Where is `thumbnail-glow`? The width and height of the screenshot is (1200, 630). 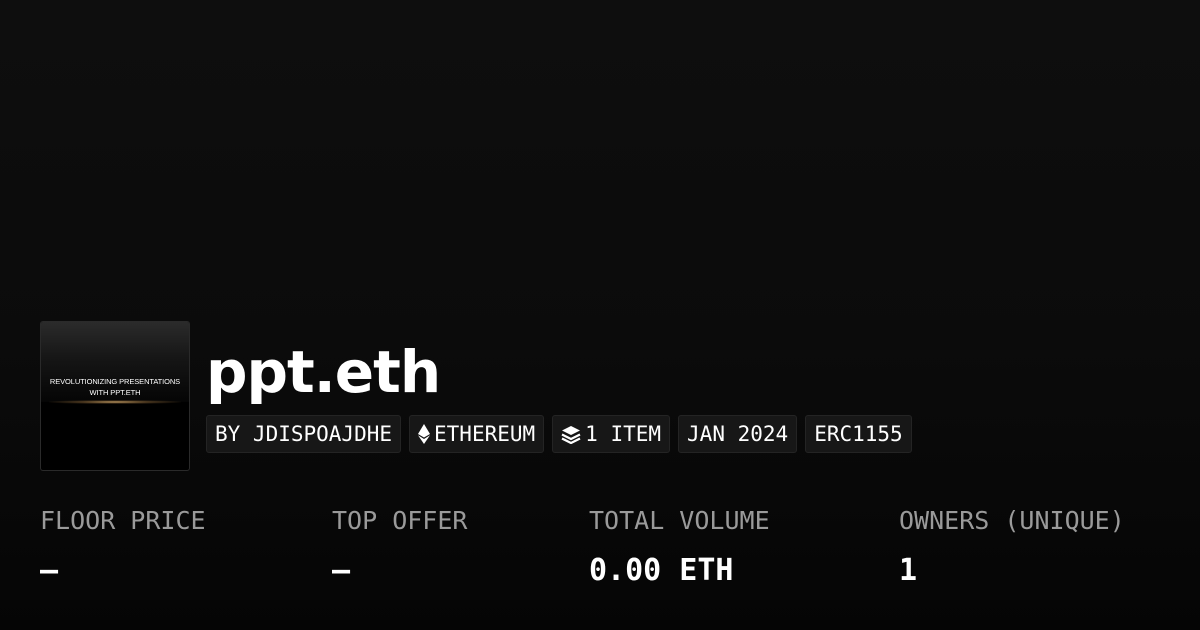 thumbnail-glow is located at coordinates (115, 402).